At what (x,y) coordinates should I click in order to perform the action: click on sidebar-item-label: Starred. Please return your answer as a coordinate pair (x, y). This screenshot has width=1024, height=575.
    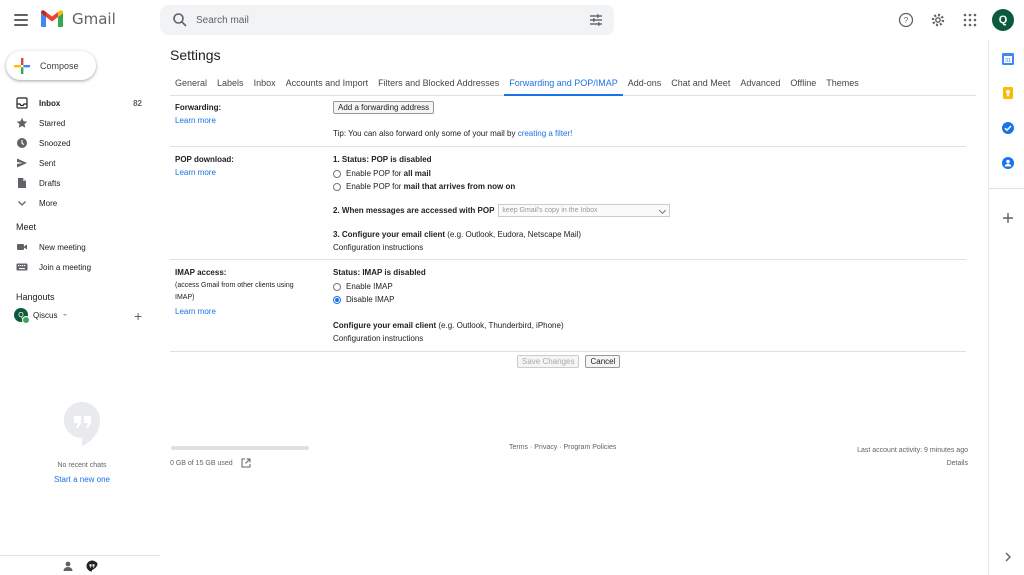
    Looking at the image, I should click on (52, 123).